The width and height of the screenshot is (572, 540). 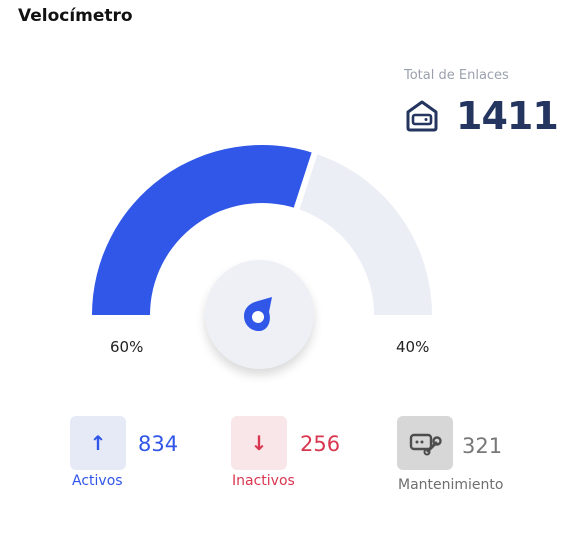 I want to click on gauge-left-percent: 60%, so click(x=127, y=347).